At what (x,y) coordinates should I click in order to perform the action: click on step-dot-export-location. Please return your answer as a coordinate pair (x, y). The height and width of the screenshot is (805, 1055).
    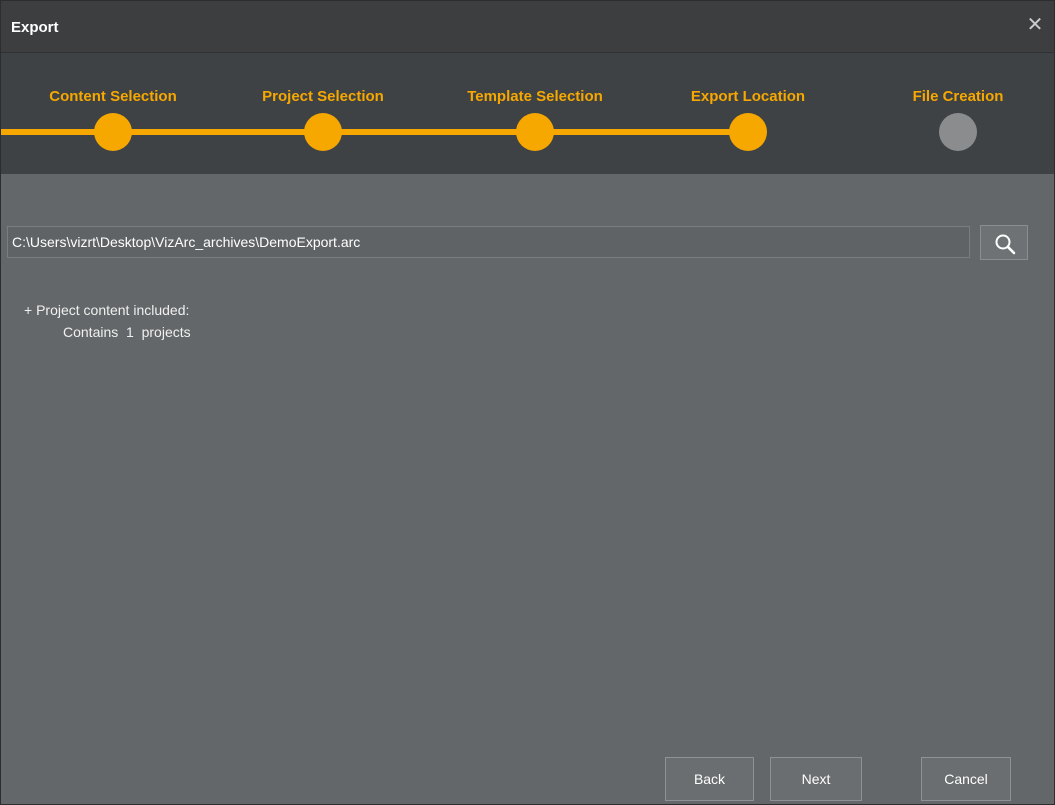
    Looking at the image, I should click on (748, 132).